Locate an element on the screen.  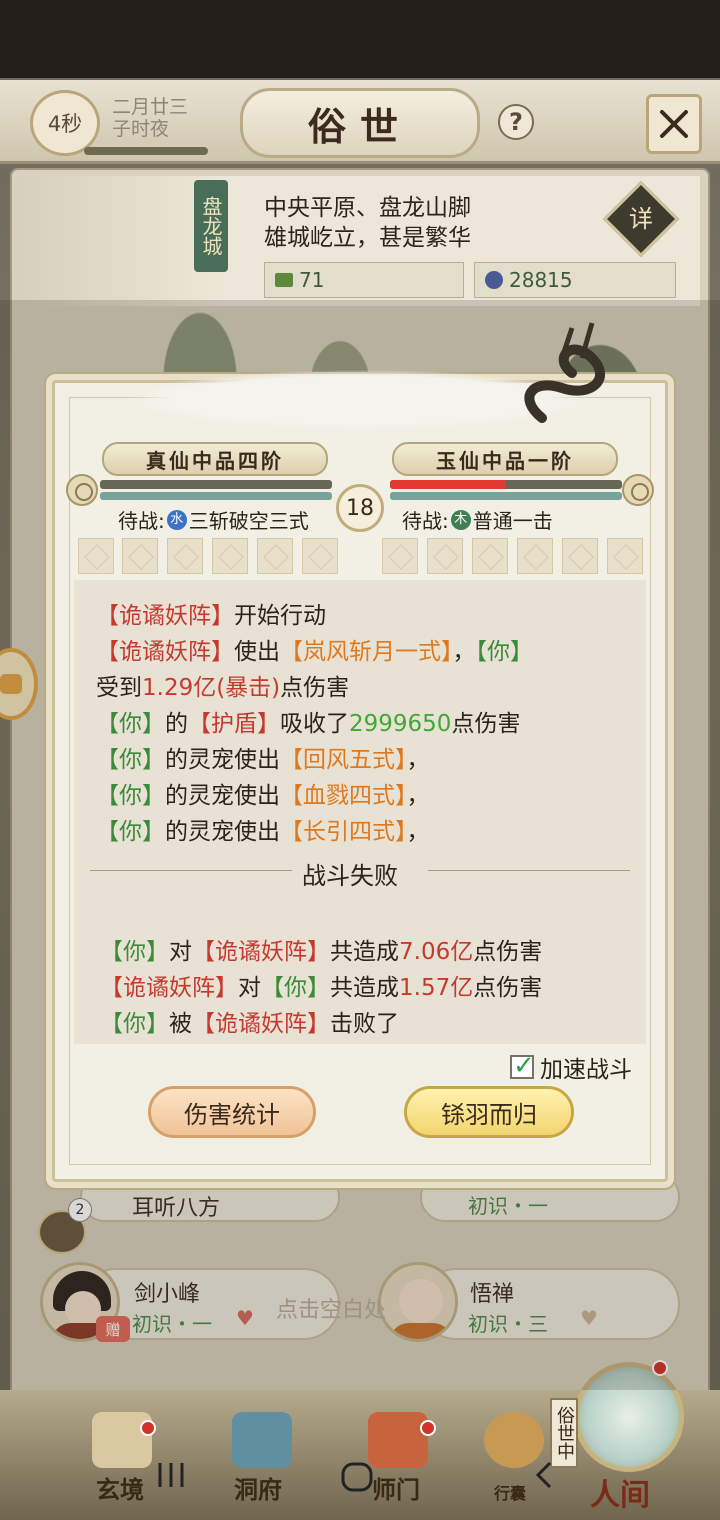
turn-counter: 18 is located at coordinates (360, 508).